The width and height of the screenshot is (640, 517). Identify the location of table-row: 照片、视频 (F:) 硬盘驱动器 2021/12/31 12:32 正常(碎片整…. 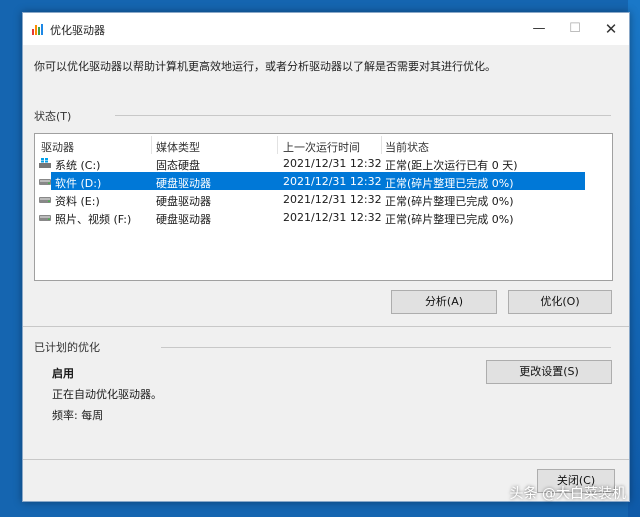
(323, 217).